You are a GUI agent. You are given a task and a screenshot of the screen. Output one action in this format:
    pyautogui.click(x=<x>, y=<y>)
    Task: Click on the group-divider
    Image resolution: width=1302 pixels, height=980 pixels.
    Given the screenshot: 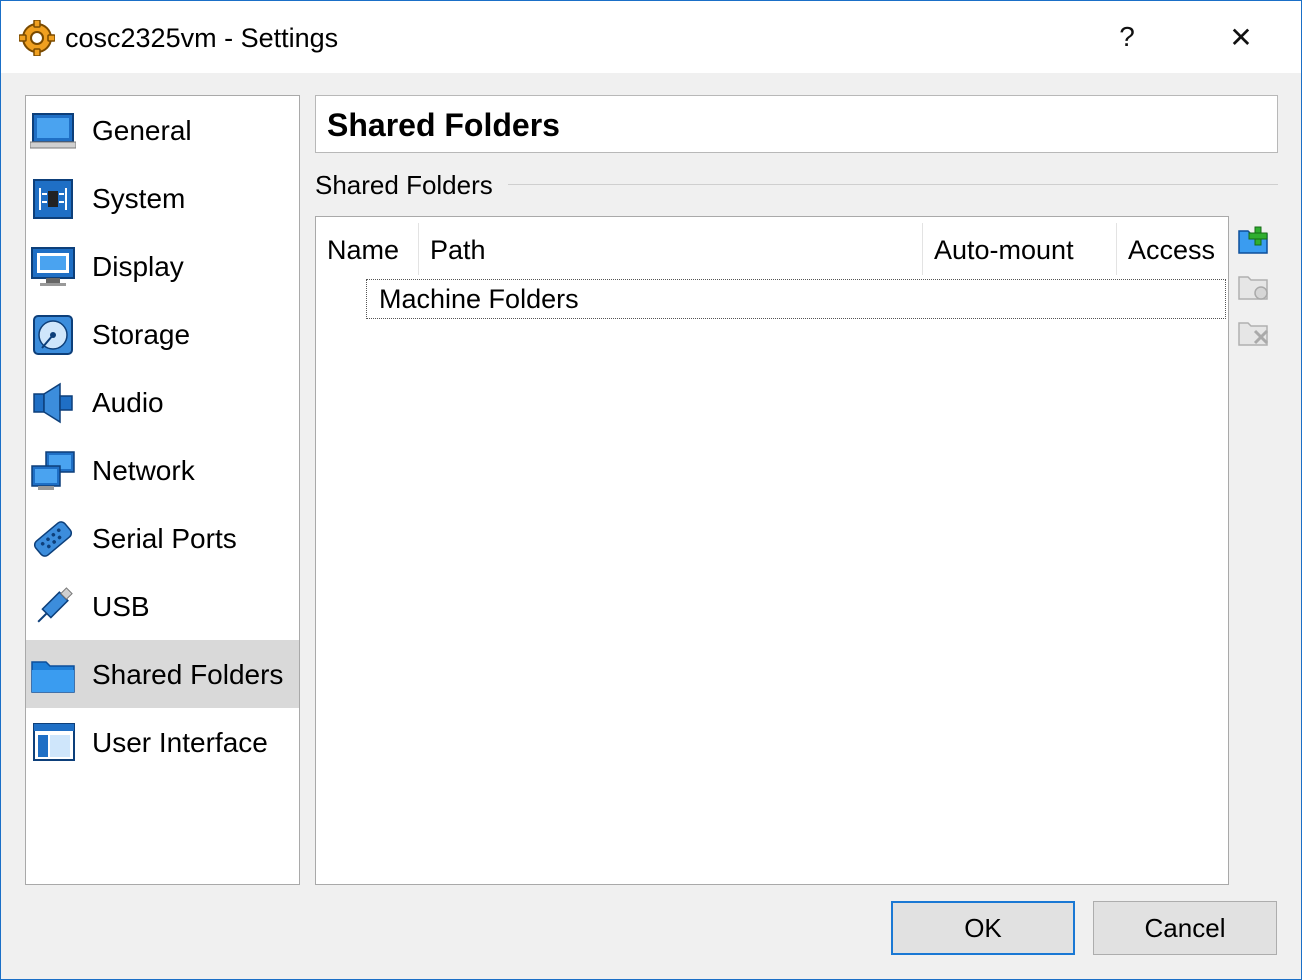 What is the action you would take?
    pyautogui.click(x=893, y=184)
    